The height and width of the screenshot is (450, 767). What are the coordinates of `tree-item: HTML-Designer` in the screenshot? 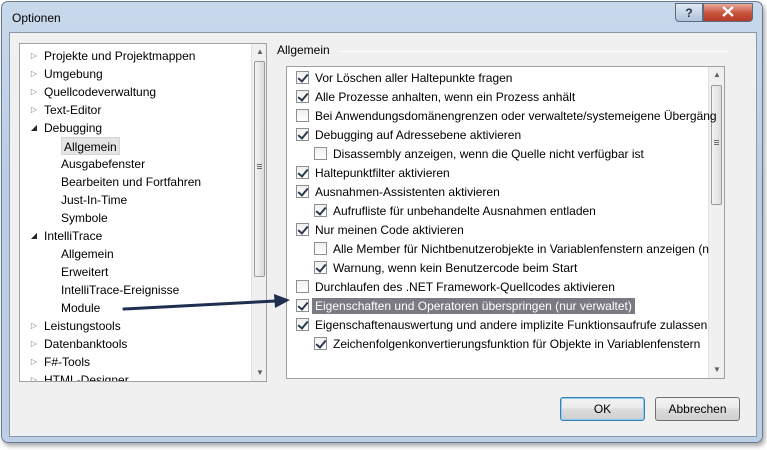 It's located at (86, 376).